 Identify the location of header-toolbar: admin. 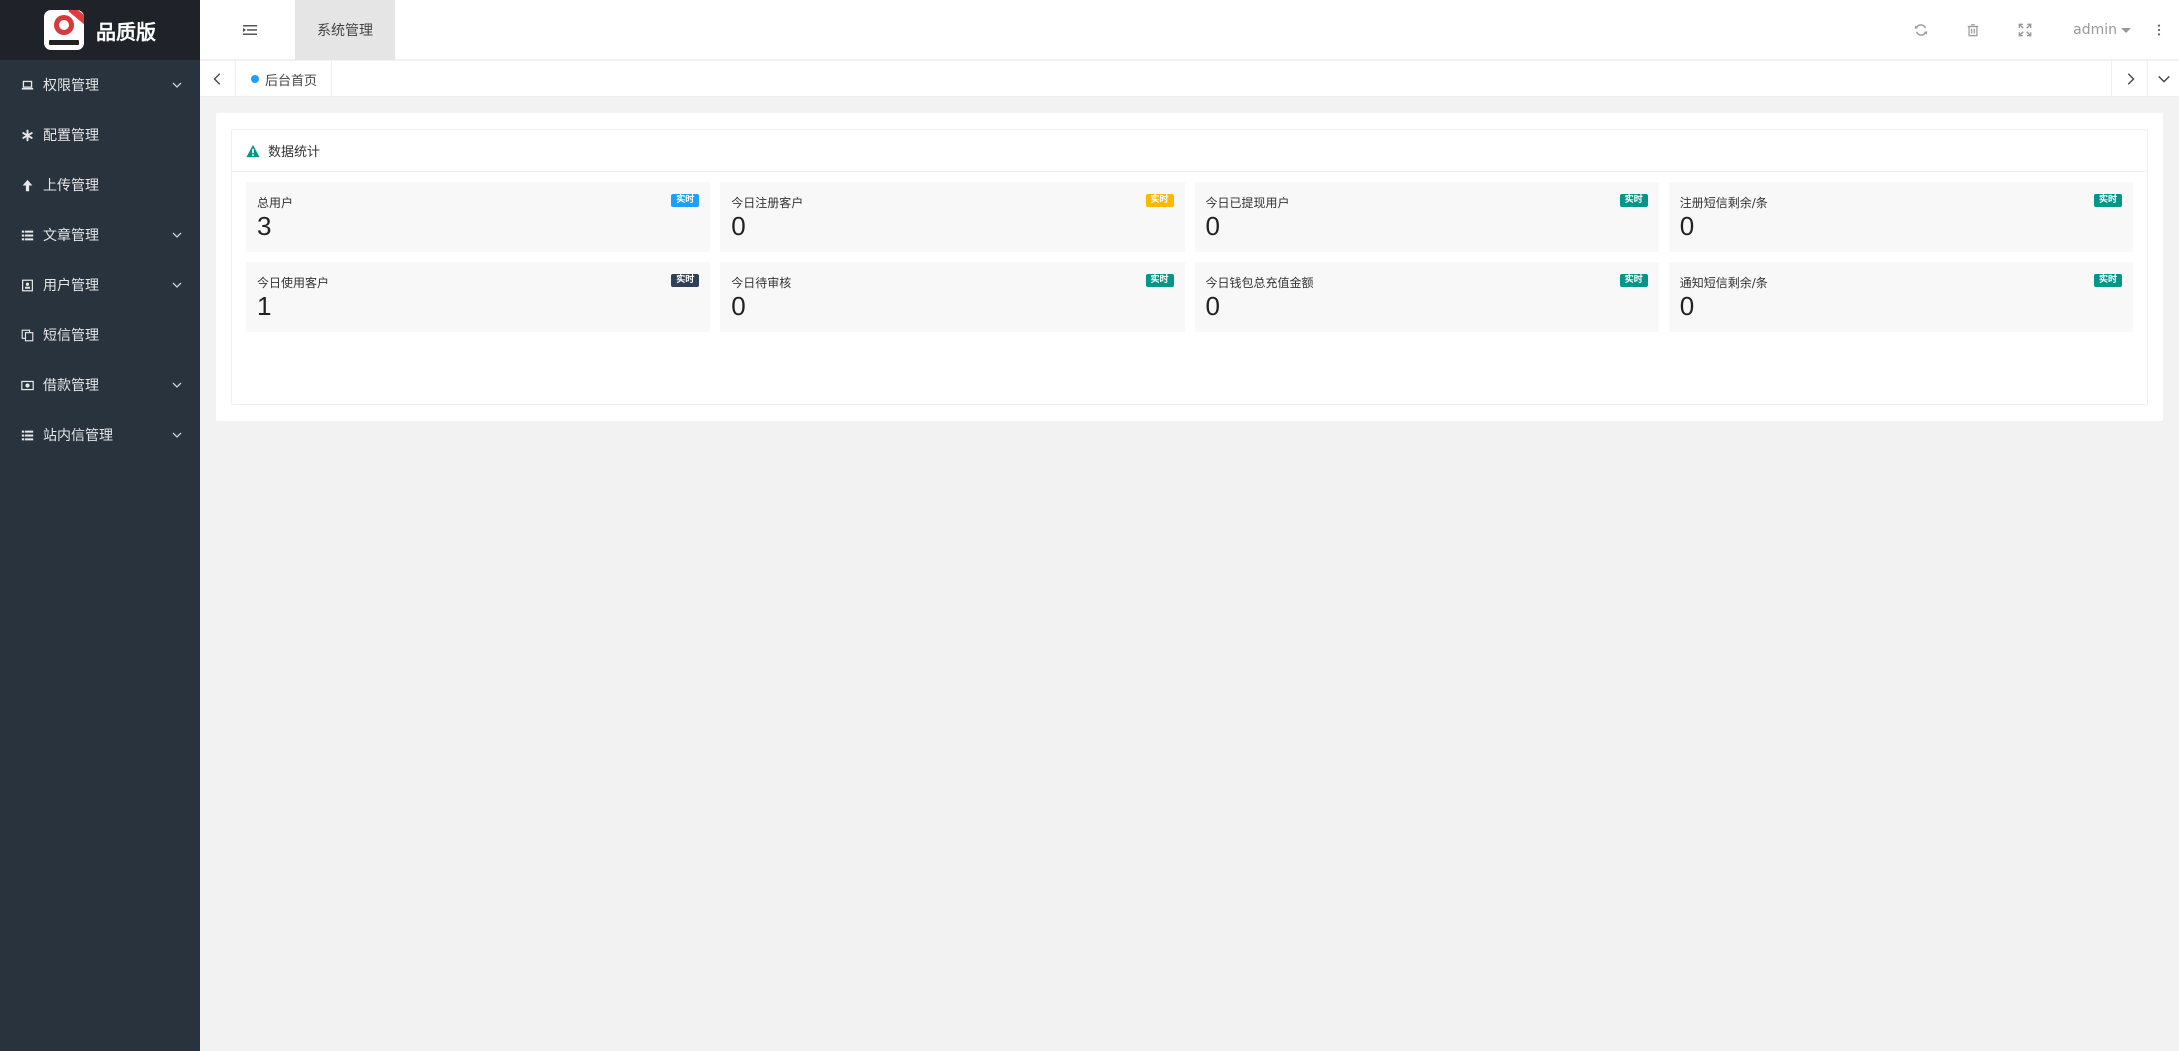
(2045, 30).